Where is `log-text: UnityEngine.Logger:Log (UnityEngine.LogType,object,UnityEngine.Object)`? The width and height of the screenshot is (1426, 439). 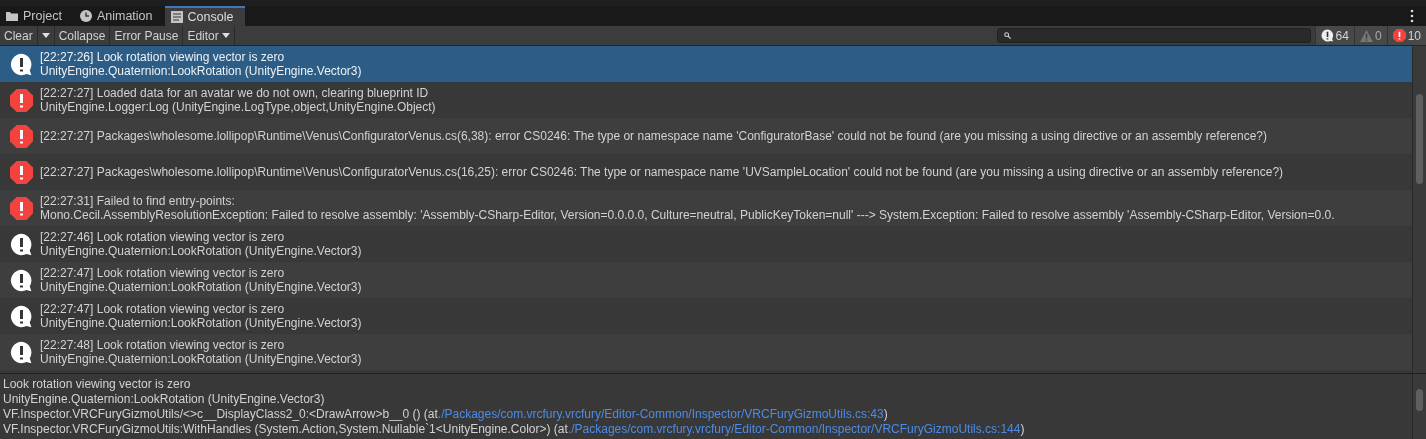
log-text: UnityEngine.Logger:Log (UnityEngine.LogType,object,UnityEngine.Object) is located at coordinates (238, 107).